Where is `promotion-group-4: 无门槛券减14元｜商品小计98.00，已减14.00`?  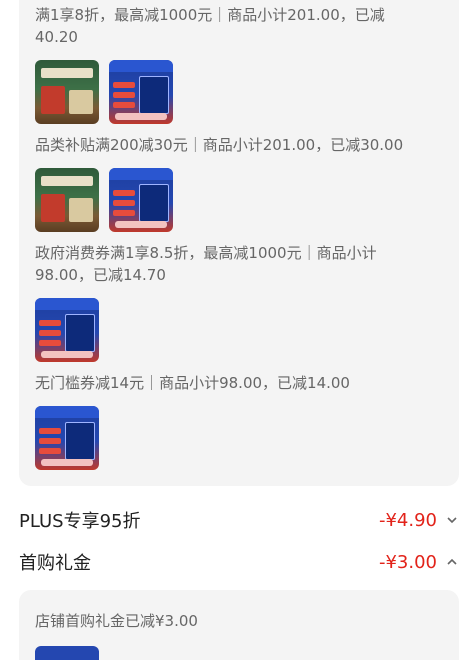 promotion-group-4: 无门槛券减14元｜商品小计98.00，已减14.00 is located at coordinates (192, 421).